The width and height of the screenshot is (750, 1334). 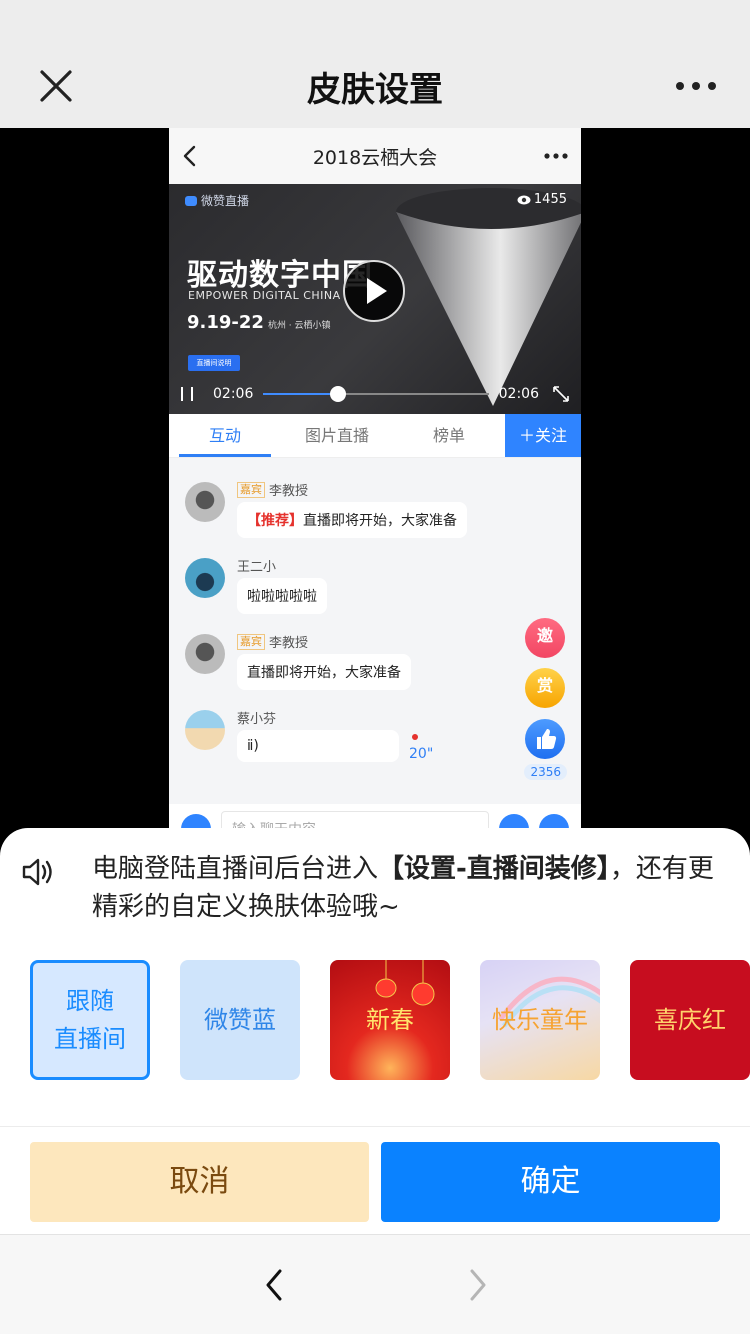 I want to click on brand-label: 微赞直播, so click(x=225, y=201).